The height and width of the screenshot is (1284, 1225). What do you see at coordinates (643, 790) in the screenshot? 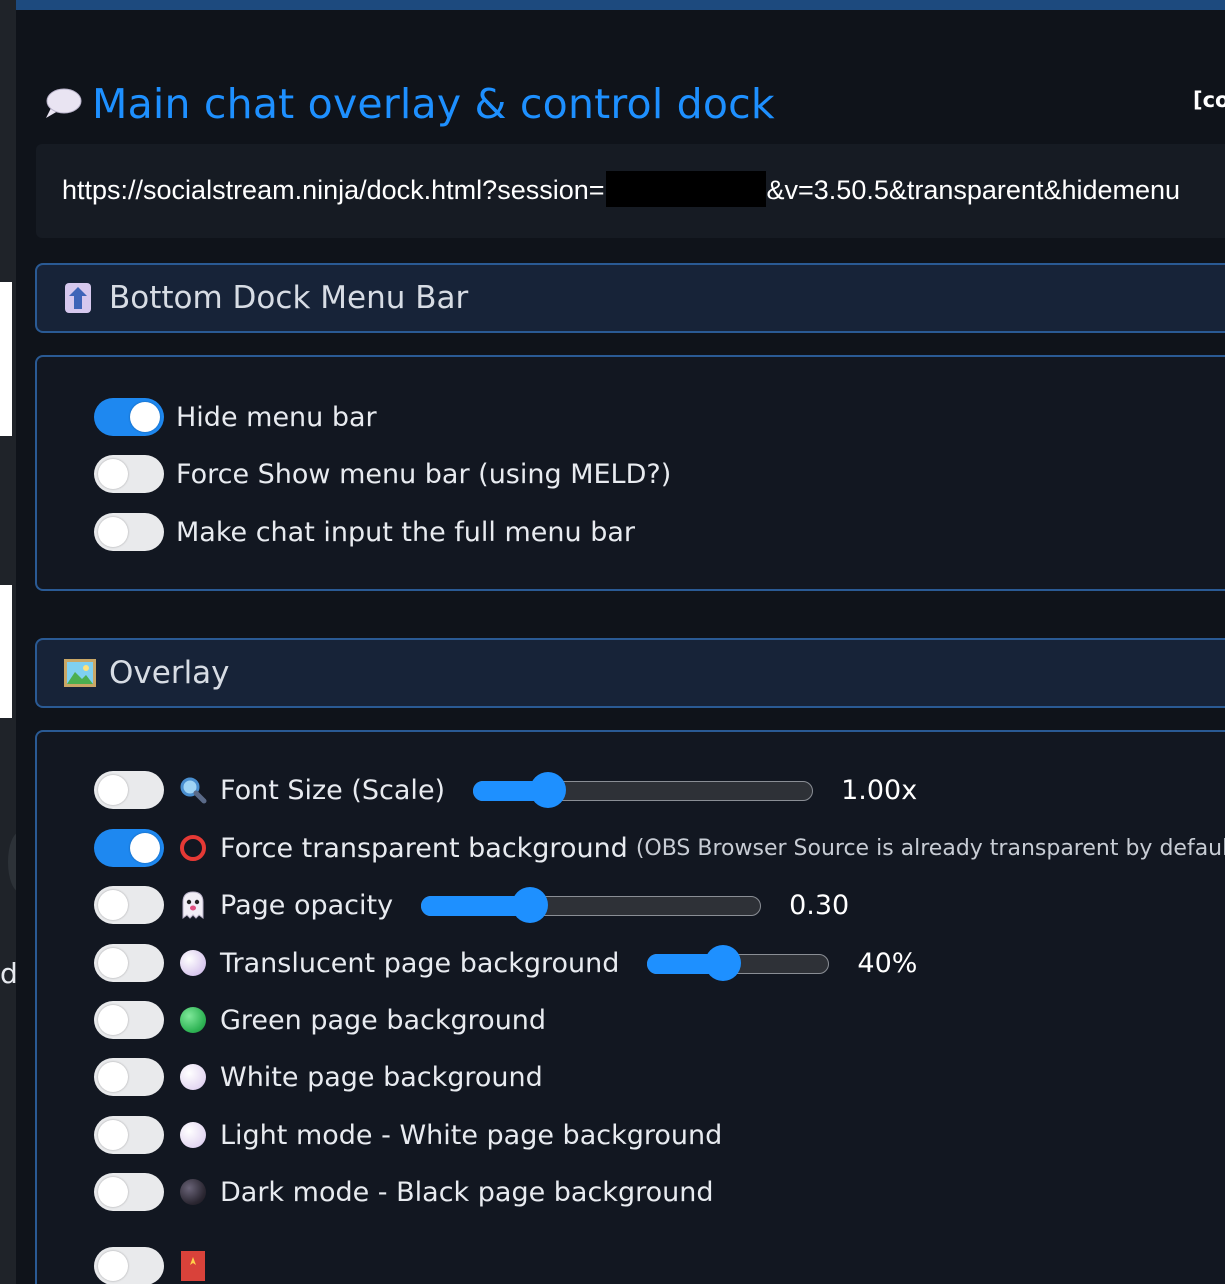
I see `font-size-slider` at bounding box center [643, 790].